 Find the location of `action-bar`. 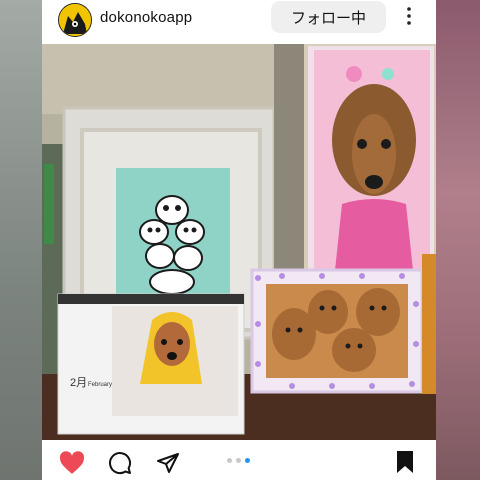

action-bar is located at coordinates (239, 460).